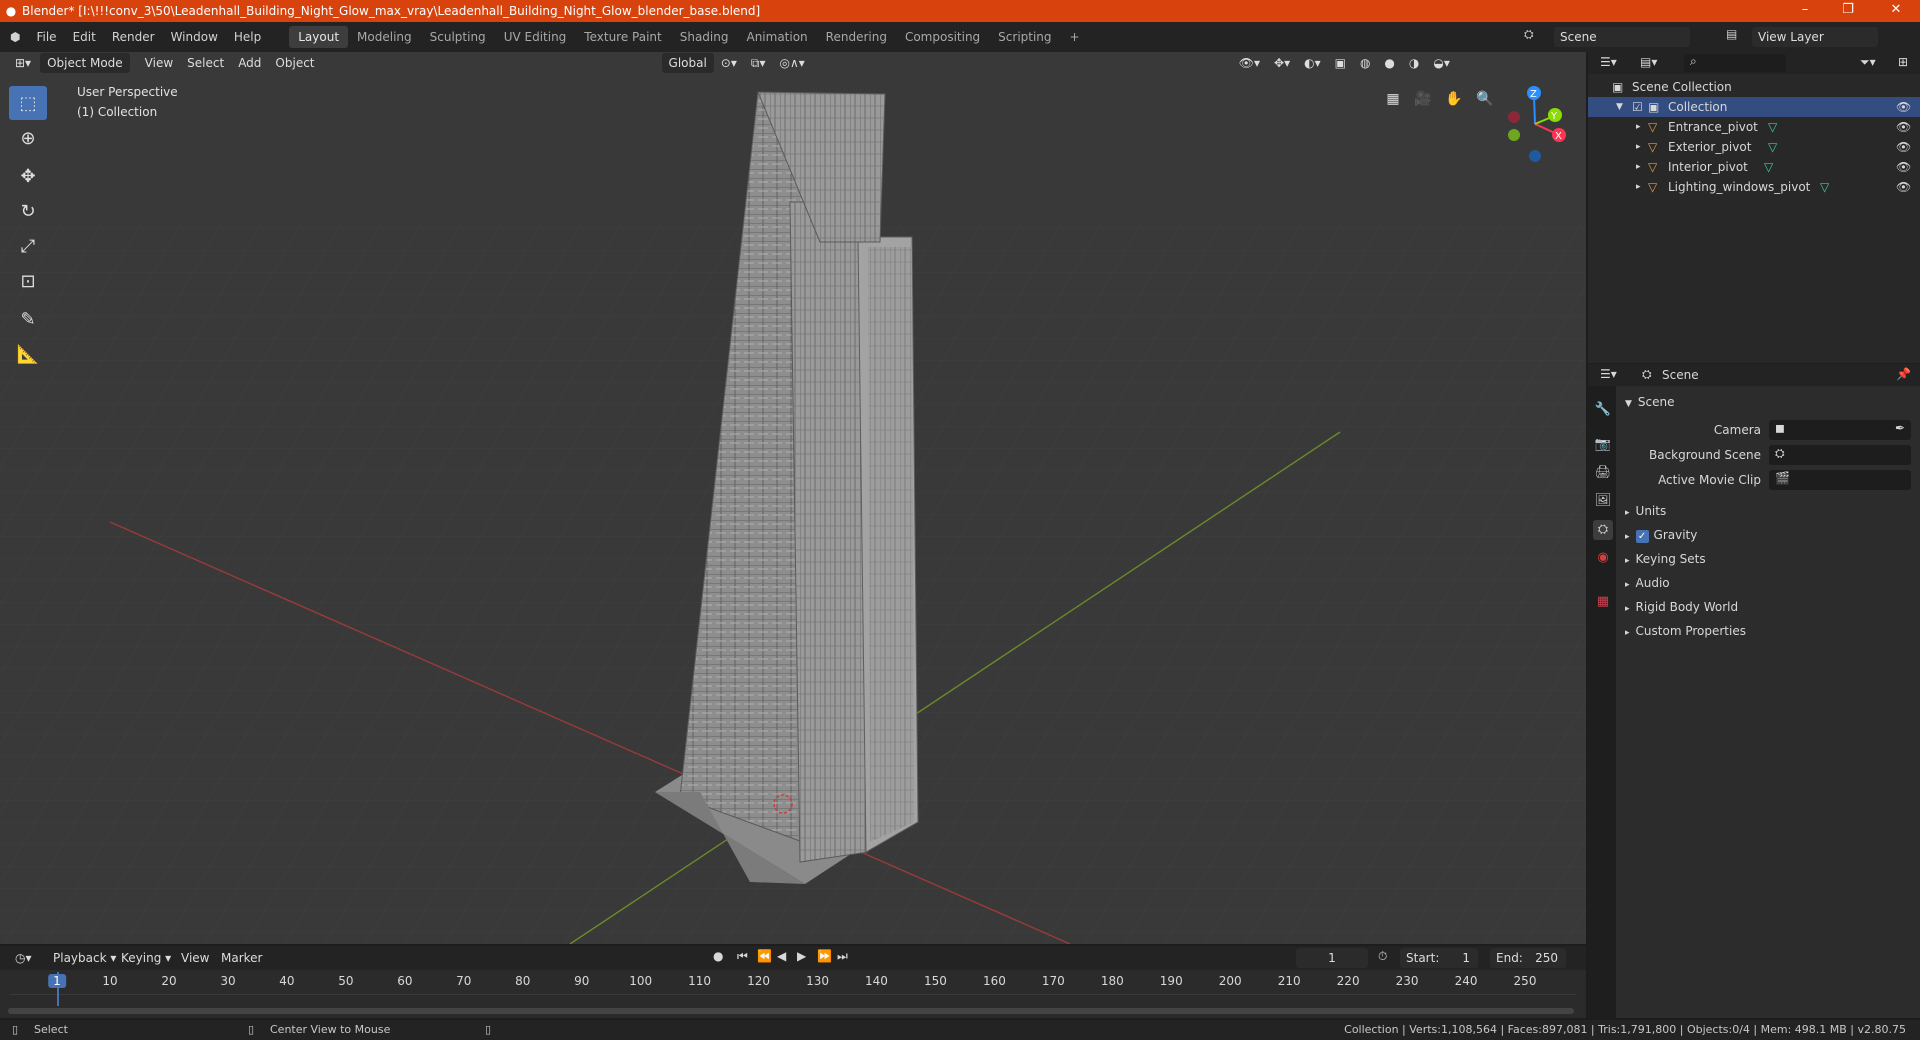 The height and width of the screenshot is (1040, 1920). I want to click on gravity-checkbox: ✓, so click(1642, 536).